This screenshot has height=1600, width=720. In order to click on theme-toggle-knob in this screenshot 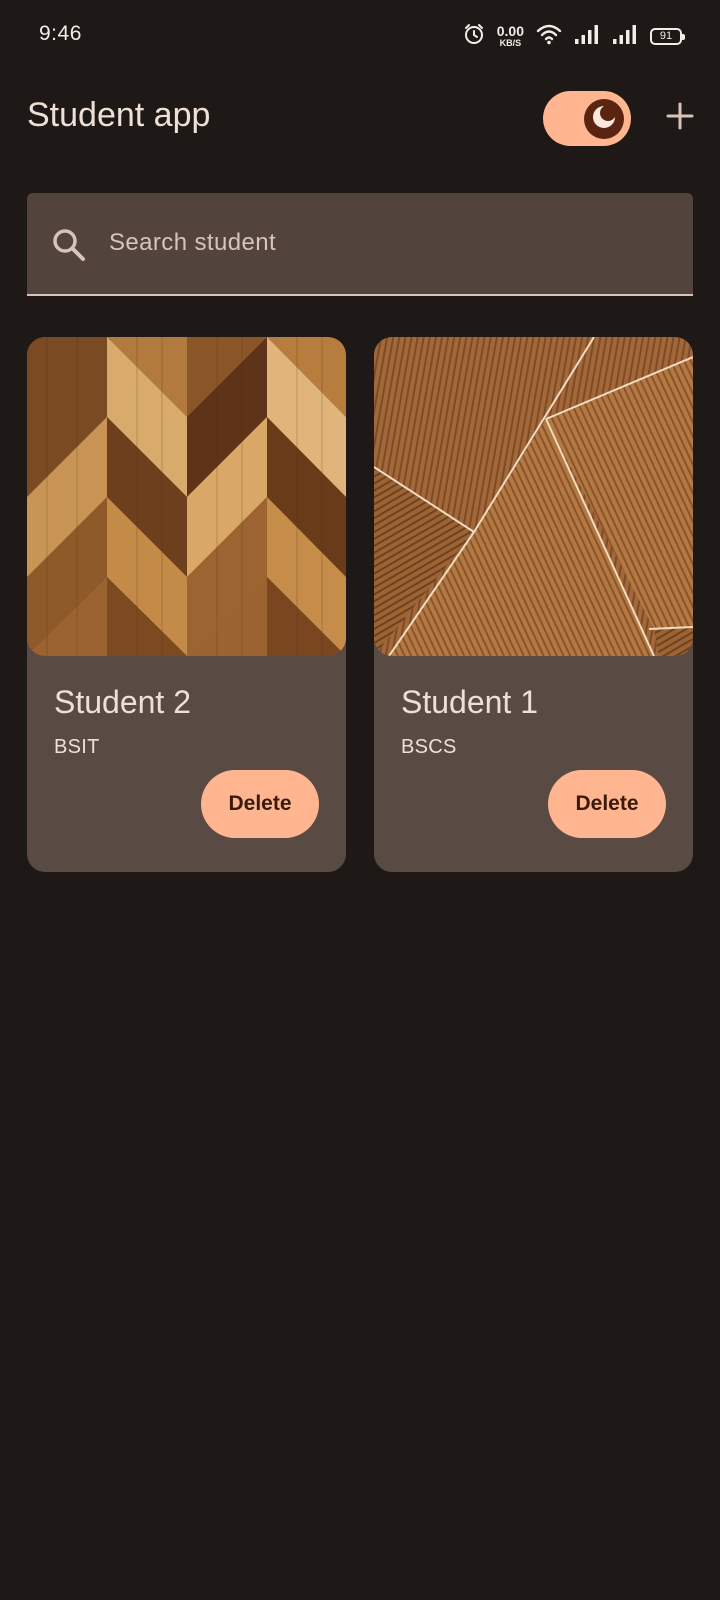, I will do `click(604, 119)`.